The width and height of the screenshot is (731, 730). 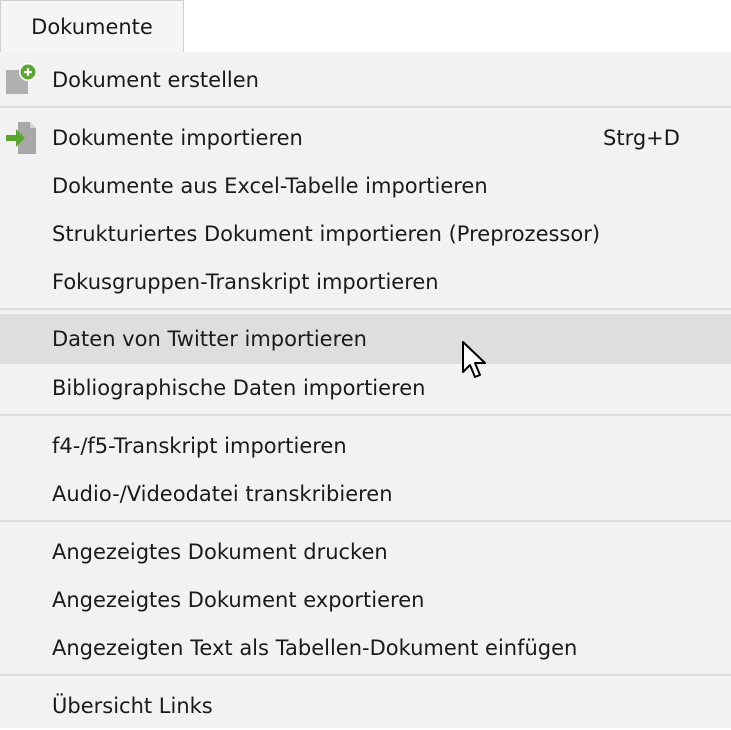 What do you see at coordinates (238, 600) in the screenshot?
I see `menu-item-label: Angezeigtes Dokument exportieren` at bounding box center [238, 600].